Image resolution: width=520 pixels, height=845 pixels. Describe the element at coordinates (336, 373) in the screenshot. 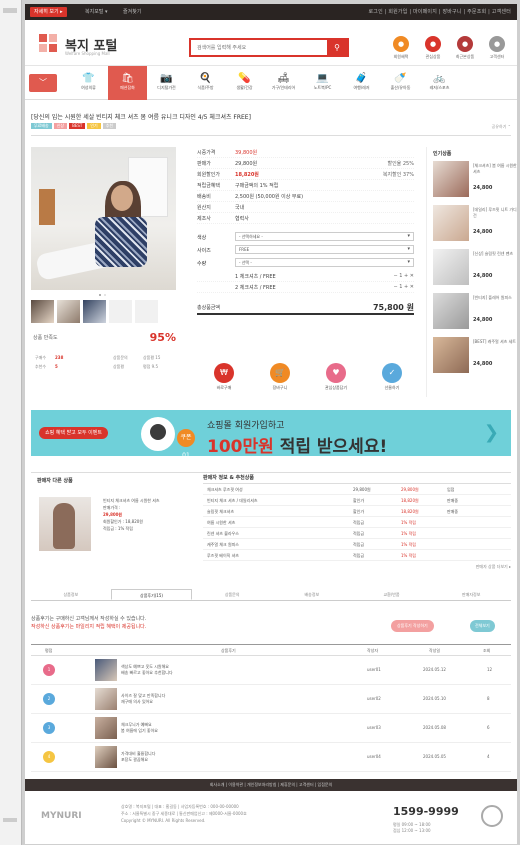

I see `action-icon: ♥` at that location.